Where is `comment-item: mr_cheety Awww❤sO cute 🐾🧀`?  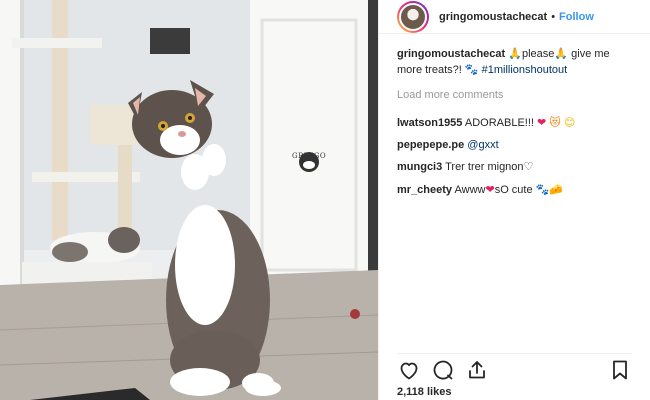 comment-item: mr_cheety Awww❤sO cute 🐾🧀 is located at coordinates (514, 190).